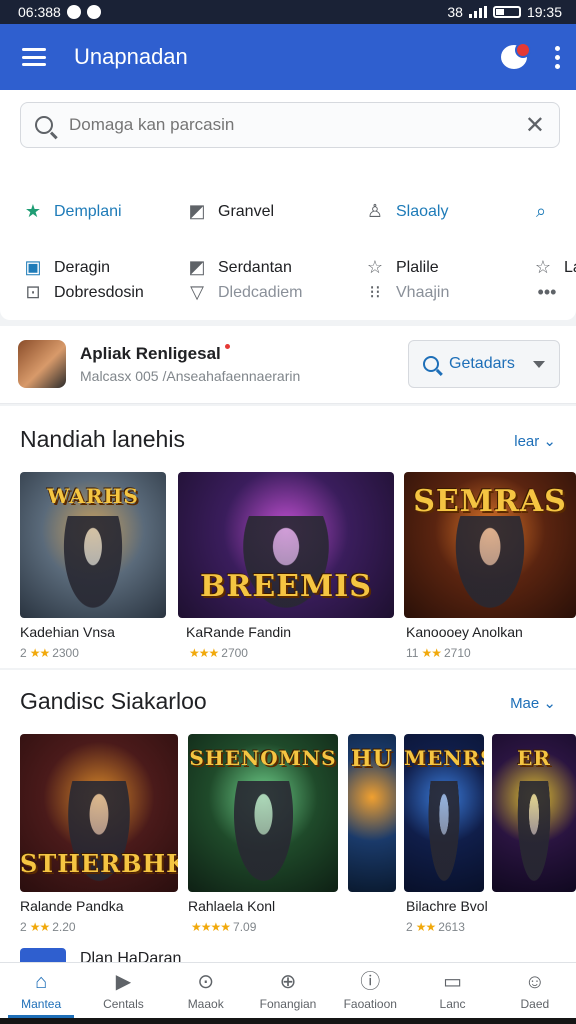 The width and height of the screenshot is (576, 1024). Describe the element at coordinates (286, 545) in the screenshot. I see `game-thumbnail: BREEMIS` at that location.